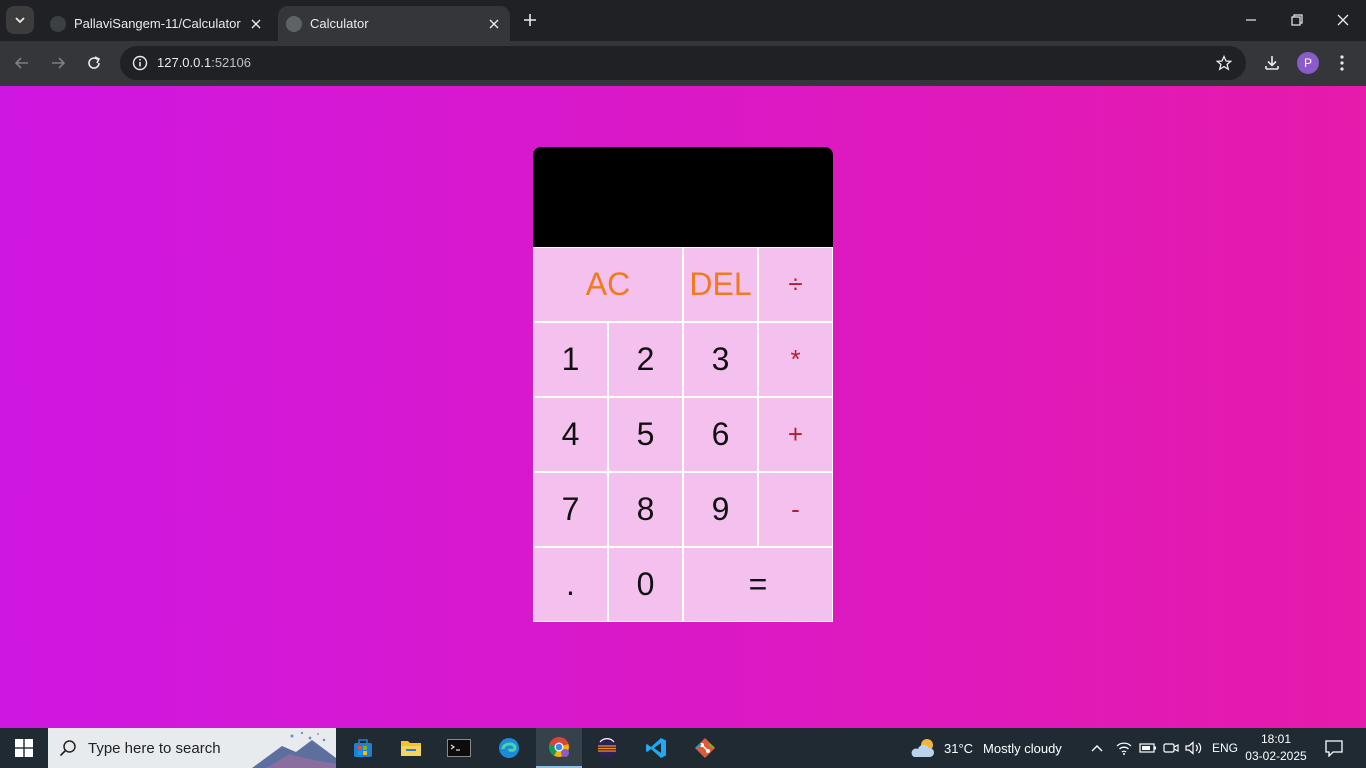 The image size is (1366, 768). I want to click on reload-icon, so click(94, 62).